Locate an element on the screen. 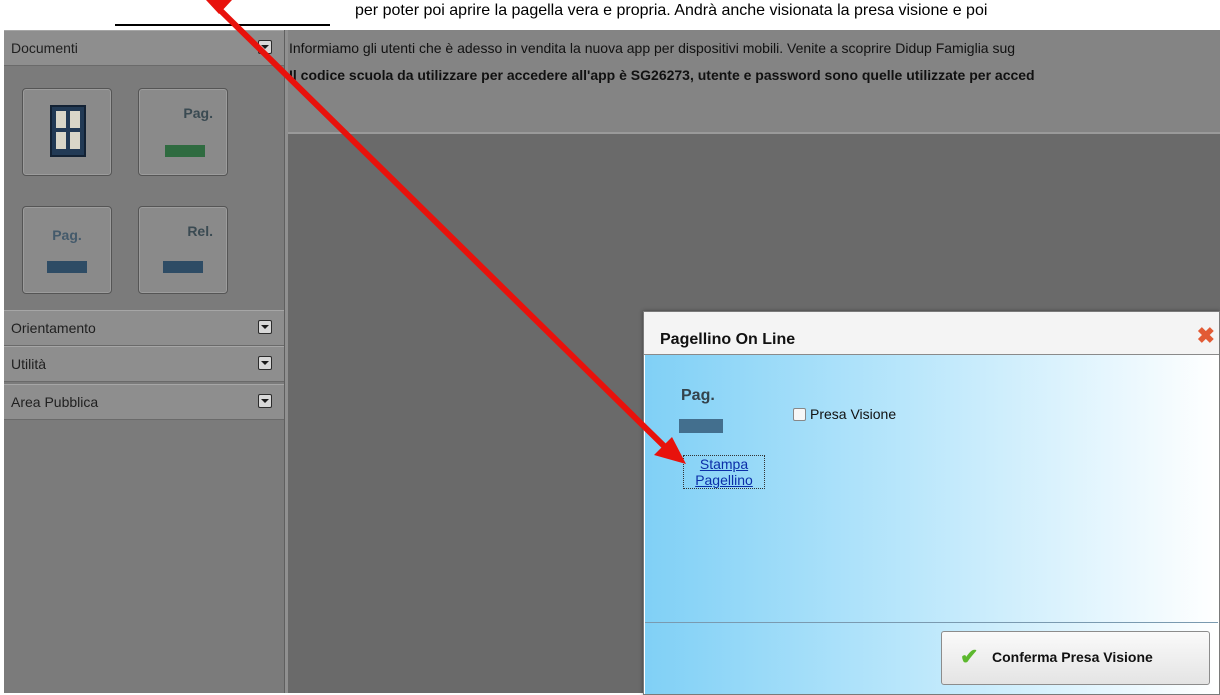 This screenshot has height=695, width=1220. presa-visione-label: Presa Visione is located at coordinates (853, 414).